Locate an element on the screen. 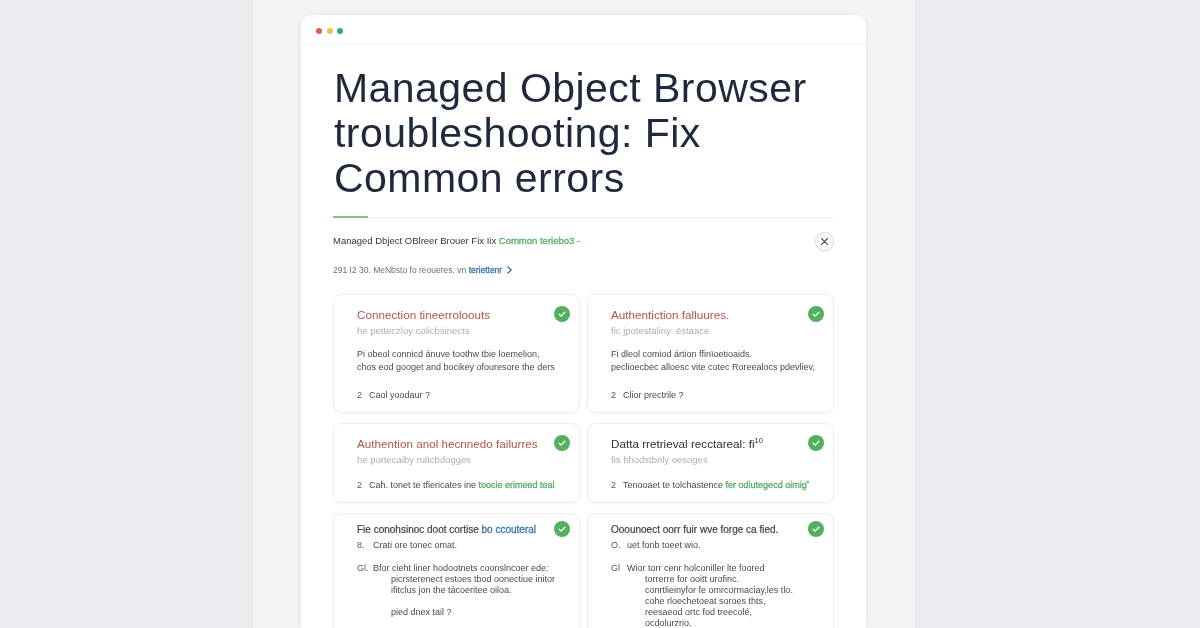 The image size is (1200, 628). card-title: Fie conohsinoc doot cortise bo ccouteral is located at coordinates (446, 529).